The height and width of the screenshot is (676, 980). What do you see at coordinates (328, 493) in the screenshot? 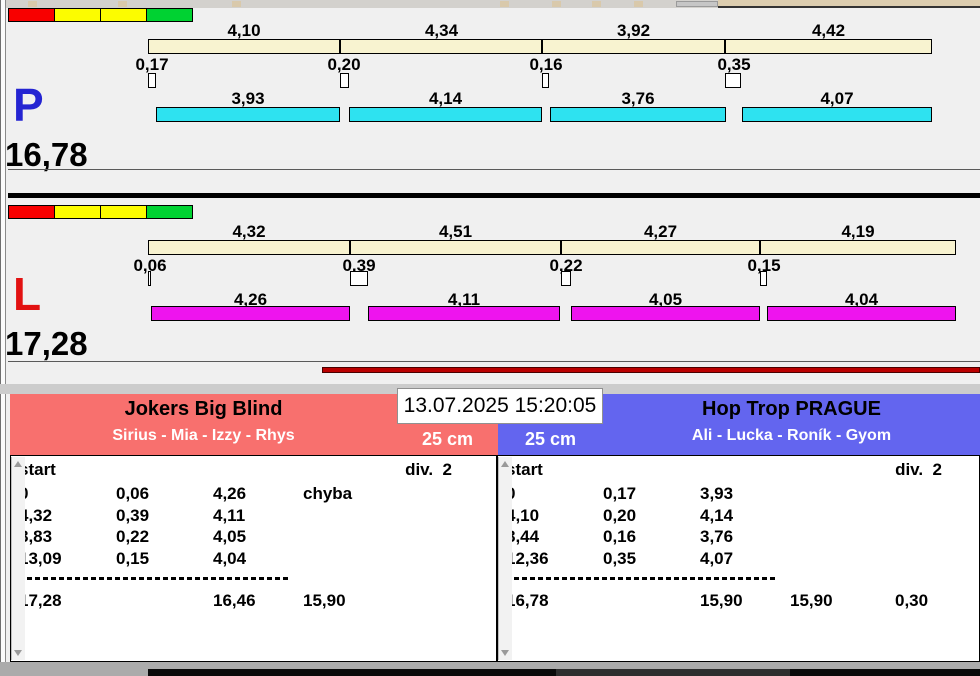
I see `result-cell: chyba` at bounding box center [328, 493].